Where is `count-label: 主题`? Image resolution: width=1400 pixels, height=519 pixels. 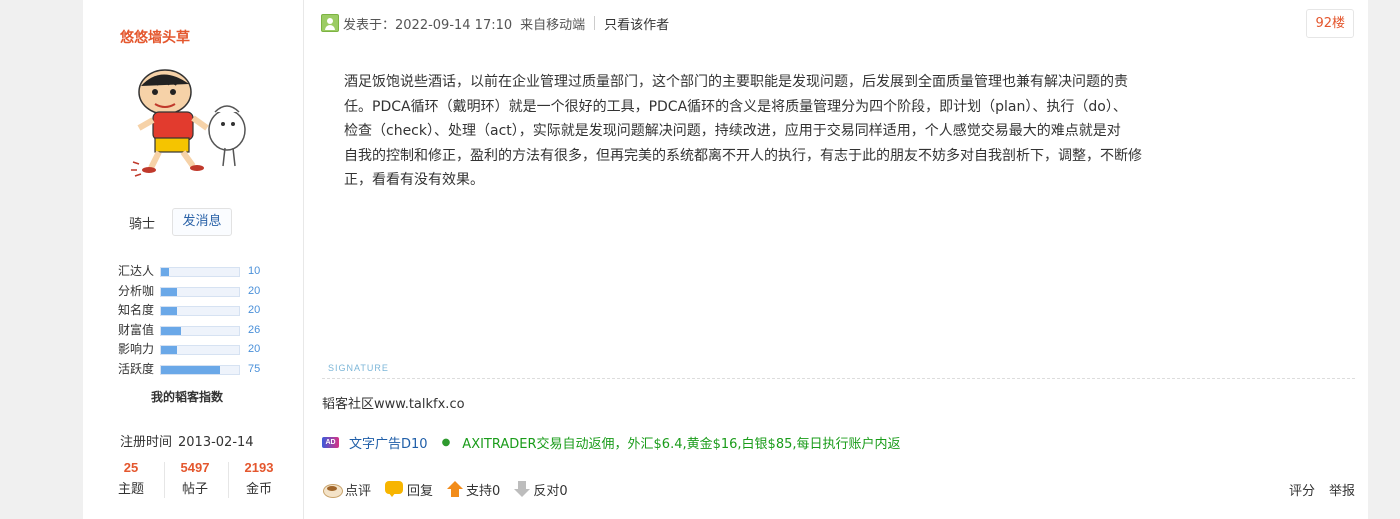
count-label: 主题 is located at coordinates (130, 489).